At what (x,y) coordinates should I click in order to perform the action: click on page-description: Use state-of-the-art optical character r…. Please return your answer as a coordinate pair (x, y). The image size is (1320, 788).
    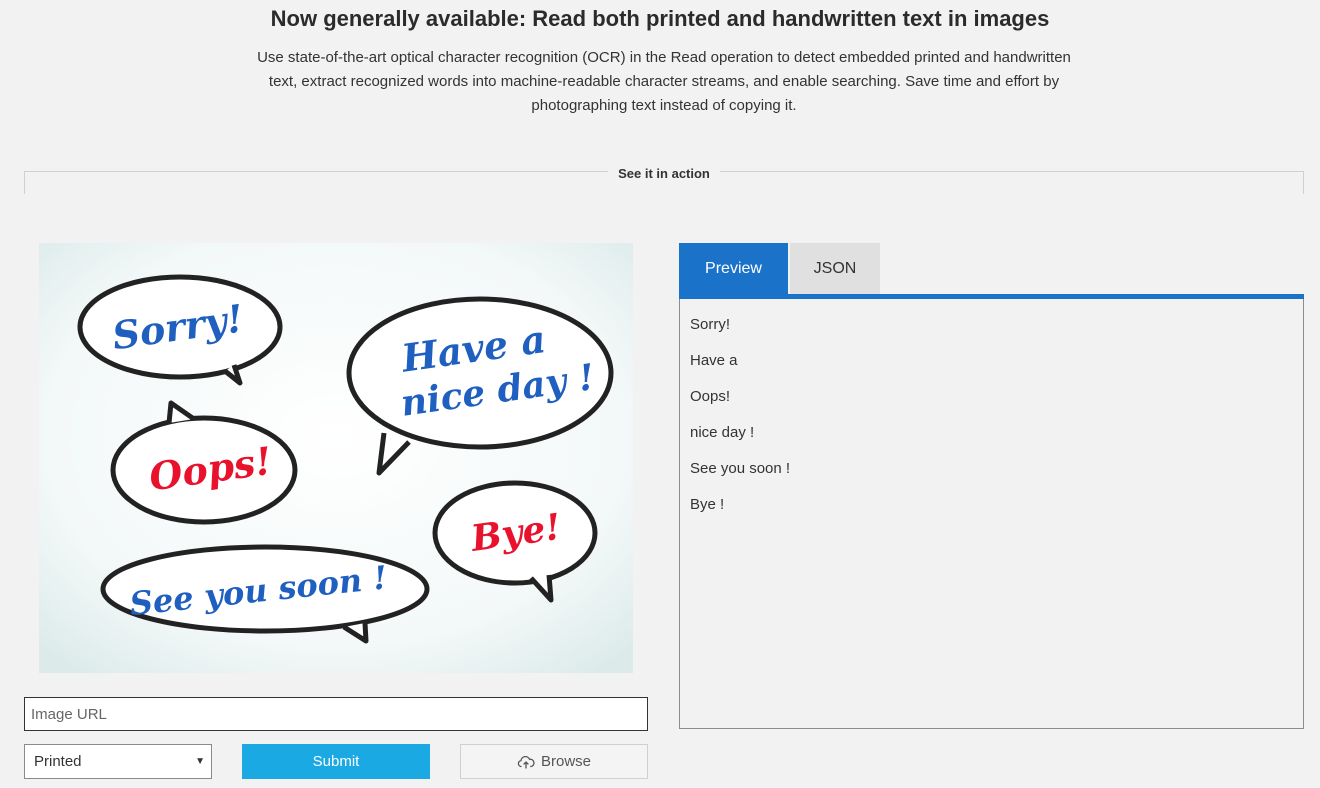
    Looking at the image, I should click on (664, 81).